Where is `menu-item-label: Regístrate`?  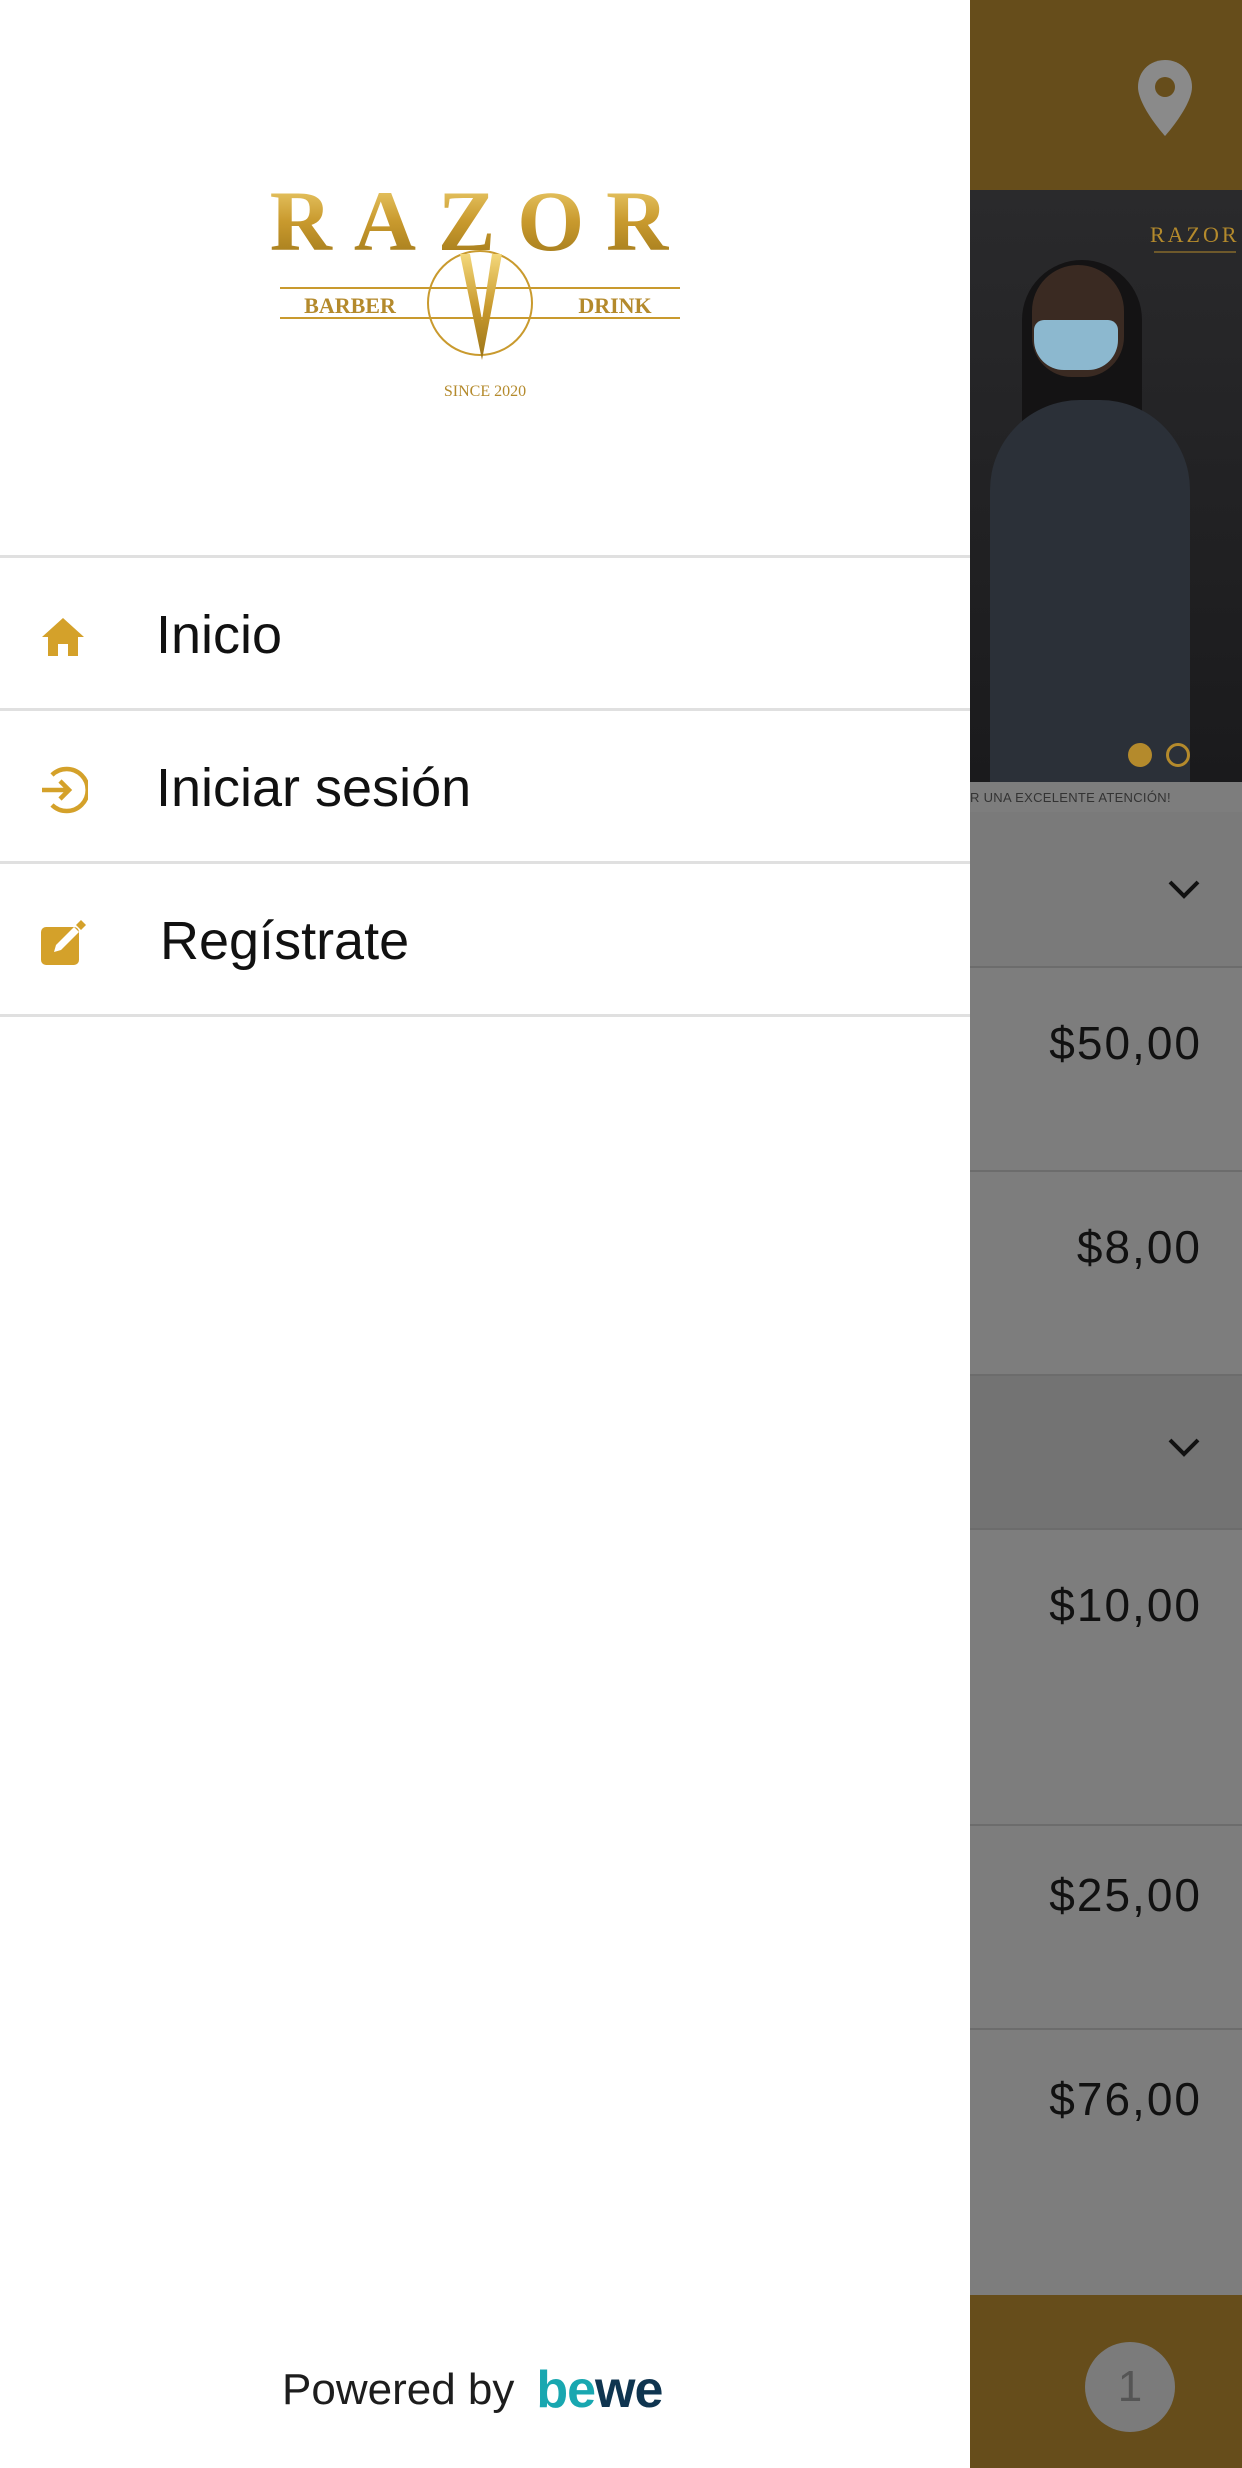 menu-item-label: Regístrate is located at coordinates (285, 941).